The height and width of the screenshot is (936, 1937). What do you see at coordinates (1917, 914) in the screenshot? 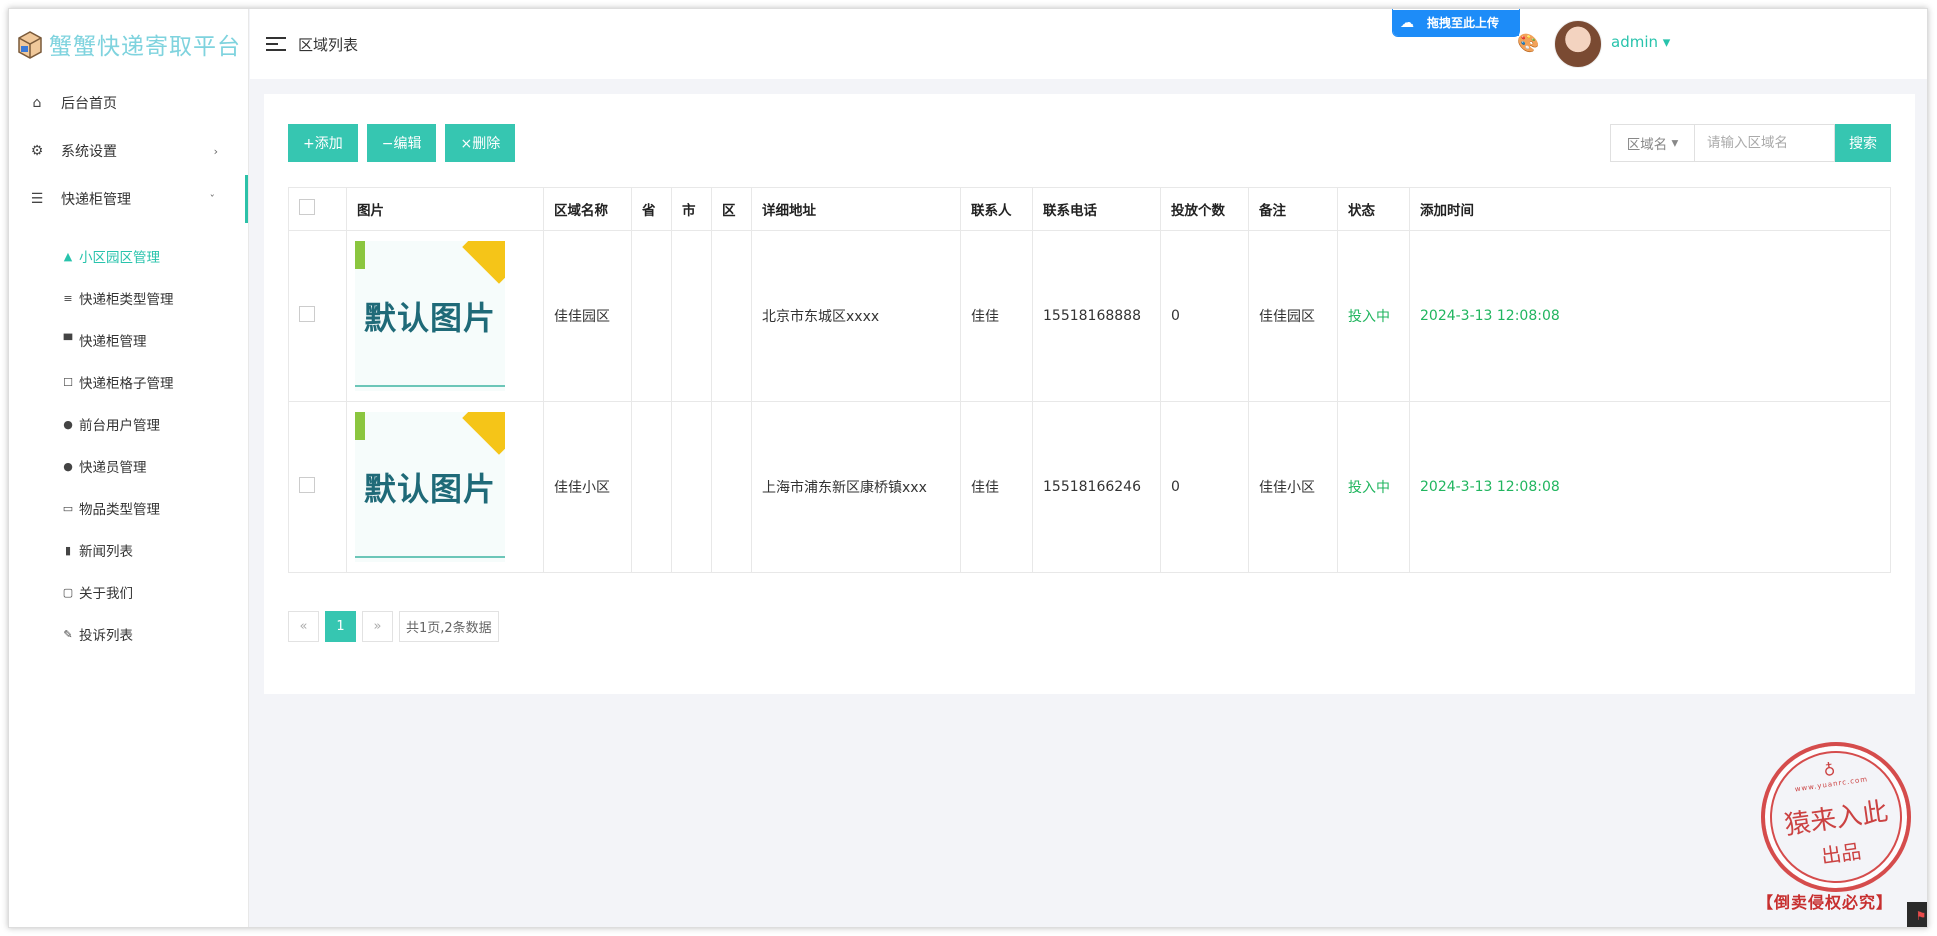
I see `flag-icon: ⚑` at bounding box center [1917, 914].